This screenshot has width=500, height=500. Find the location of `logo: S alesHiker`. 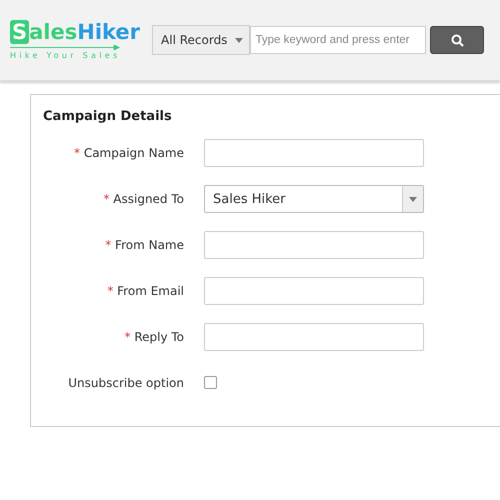

logo: S alesHiker is located at coordinates (75, 32).